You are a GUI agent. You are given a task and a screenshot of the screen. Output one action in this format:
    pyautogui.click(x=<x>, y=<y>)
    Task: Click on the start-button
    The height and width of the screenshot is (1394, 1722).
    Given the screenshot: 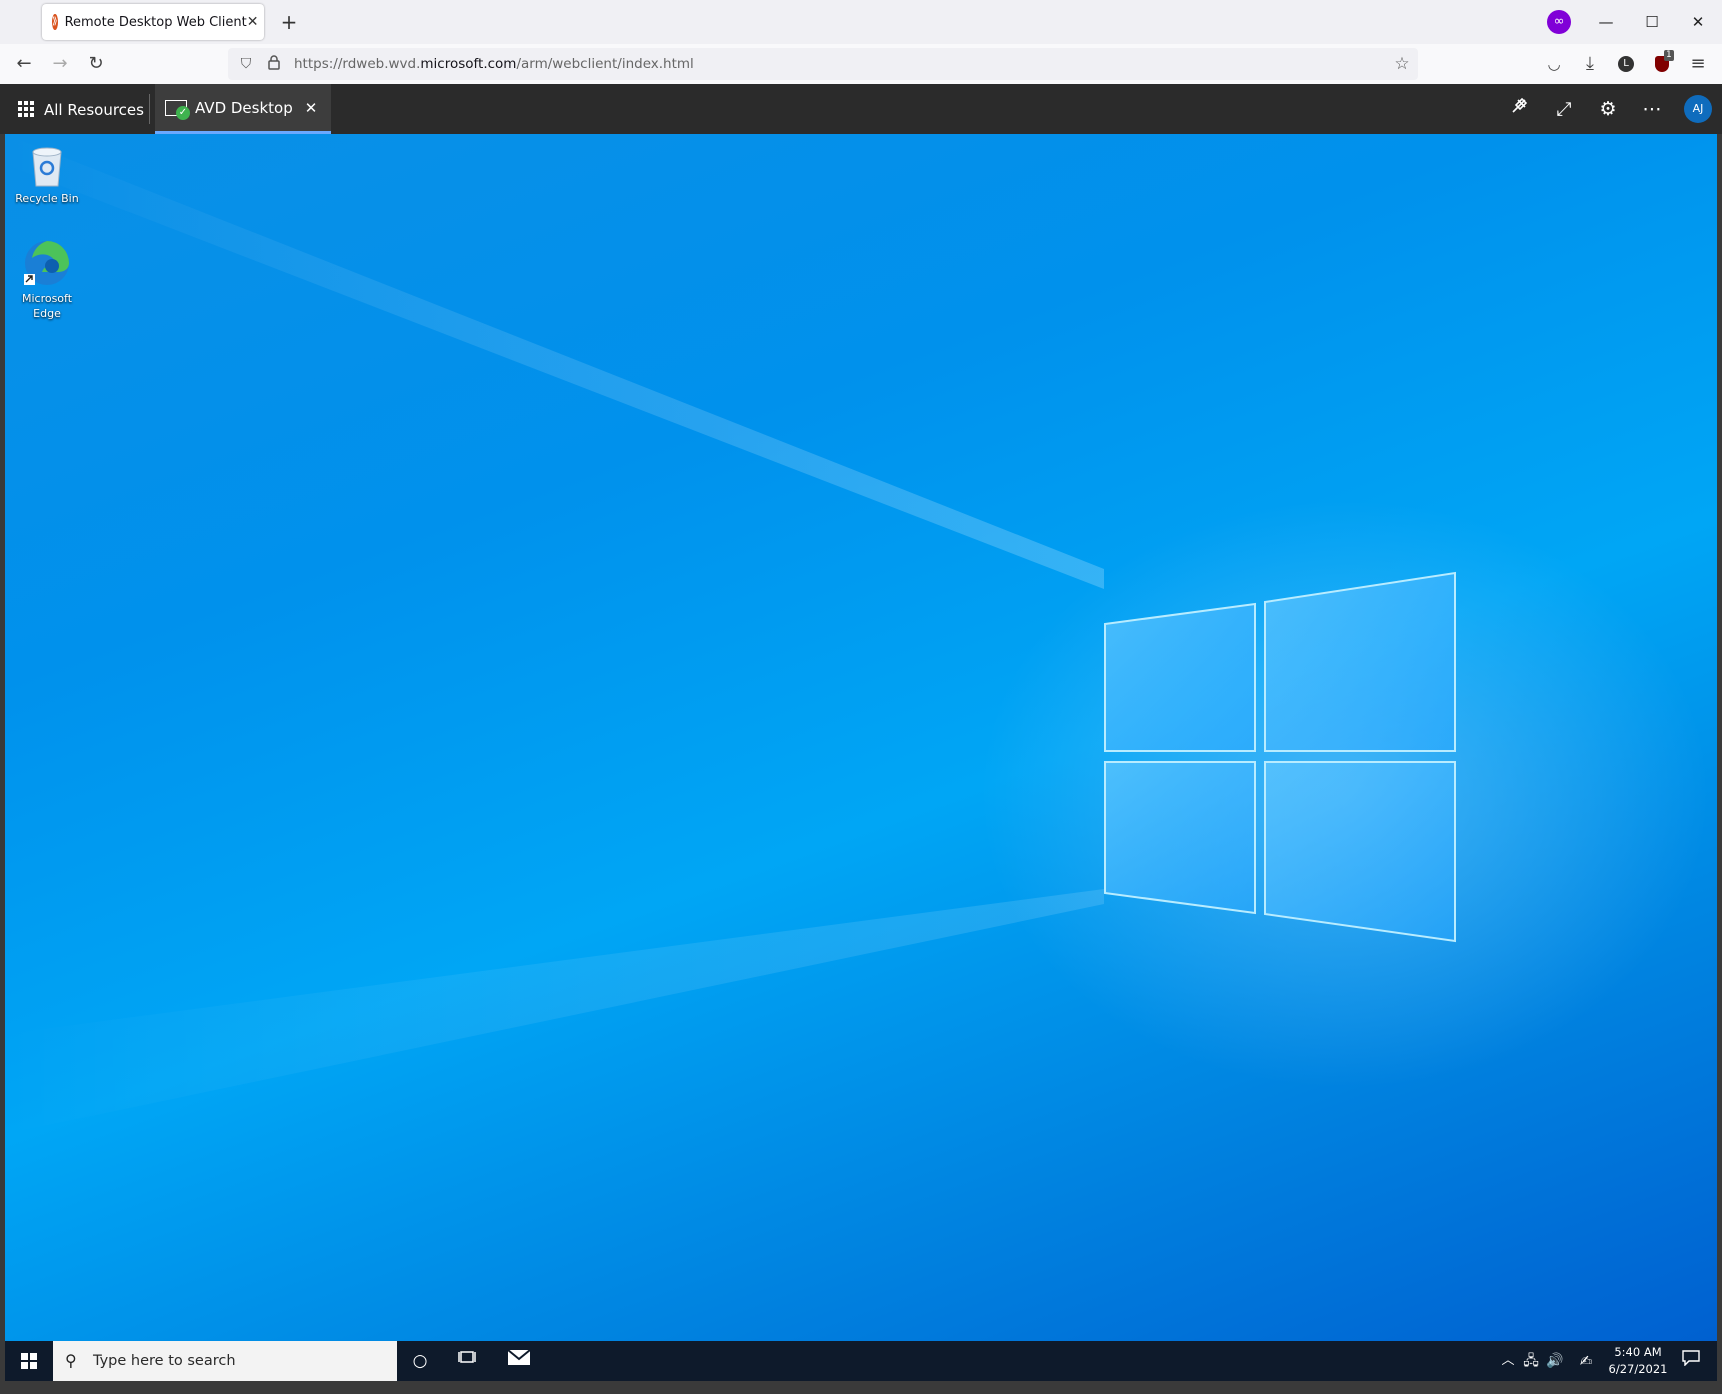 What is the action you would take?
    pyautogui.click(x=29, y=1361)
    